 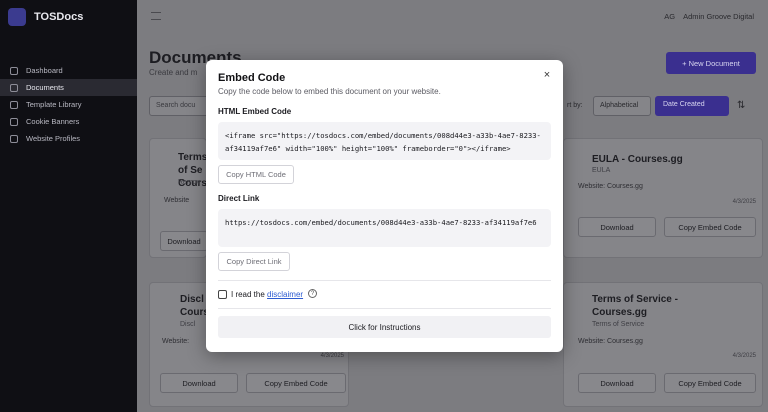 I want to click on card-title: Discl Course, so click(x=197, y=306).